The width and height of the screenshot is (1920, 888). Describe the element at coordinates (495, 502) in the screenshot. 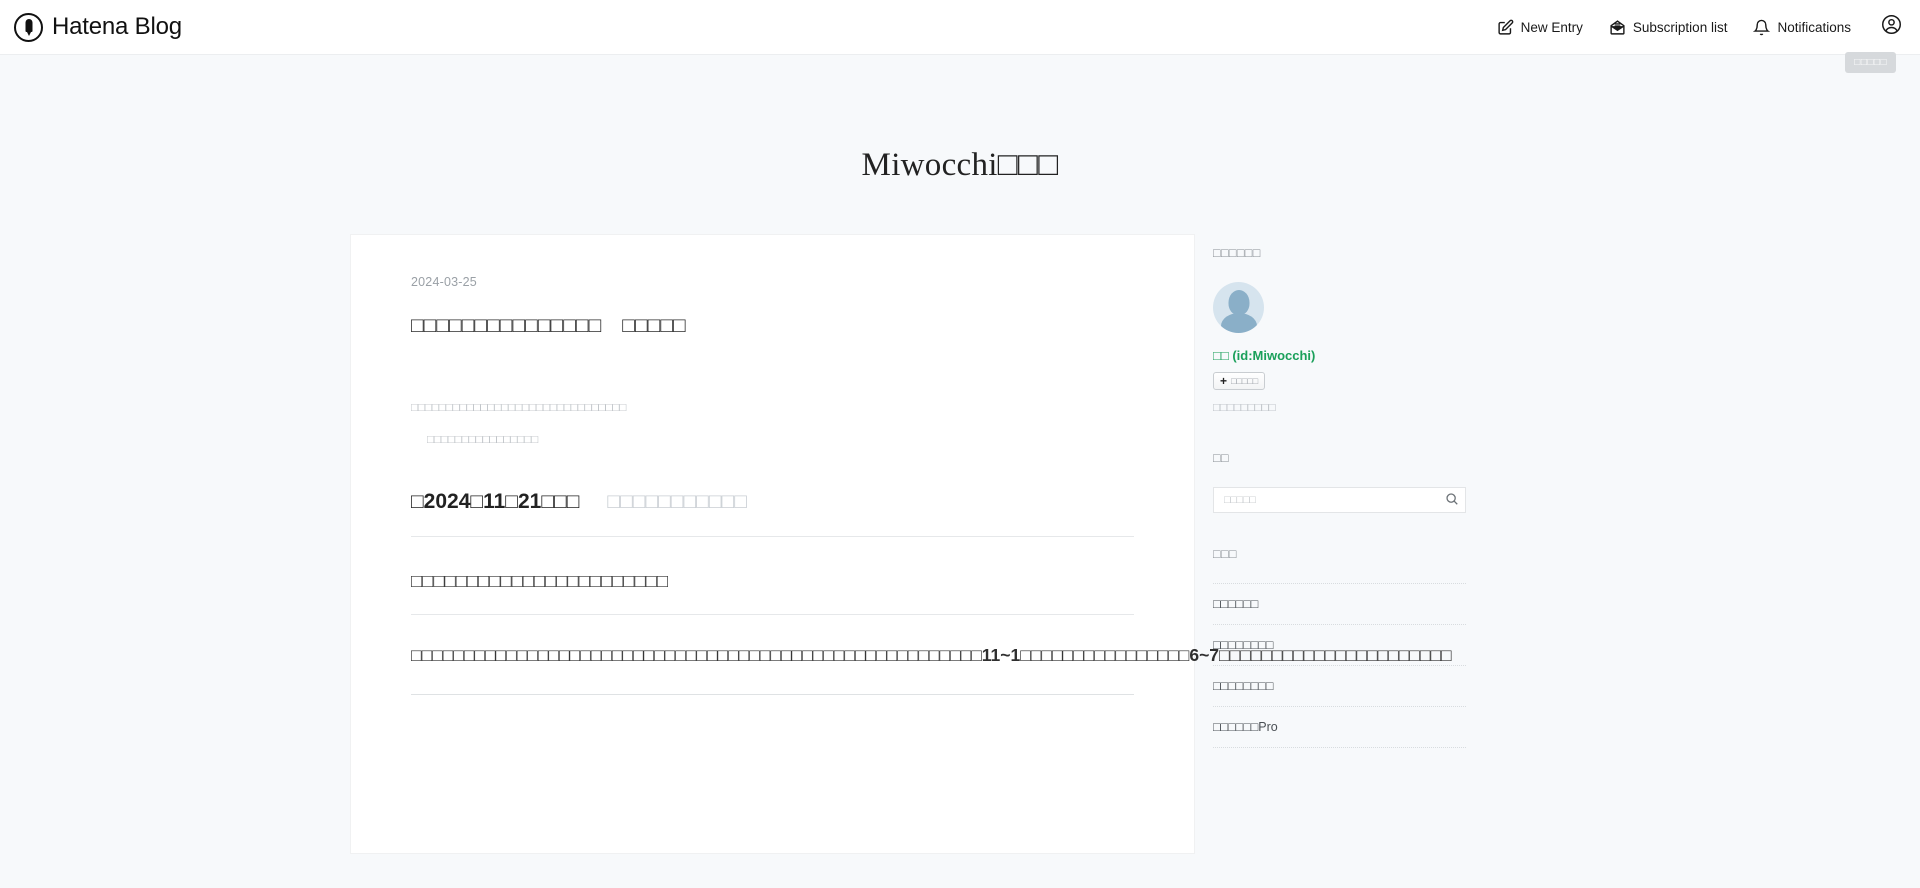

I see `entry-heading-major-main: □2024□11□21□□□` at that location.